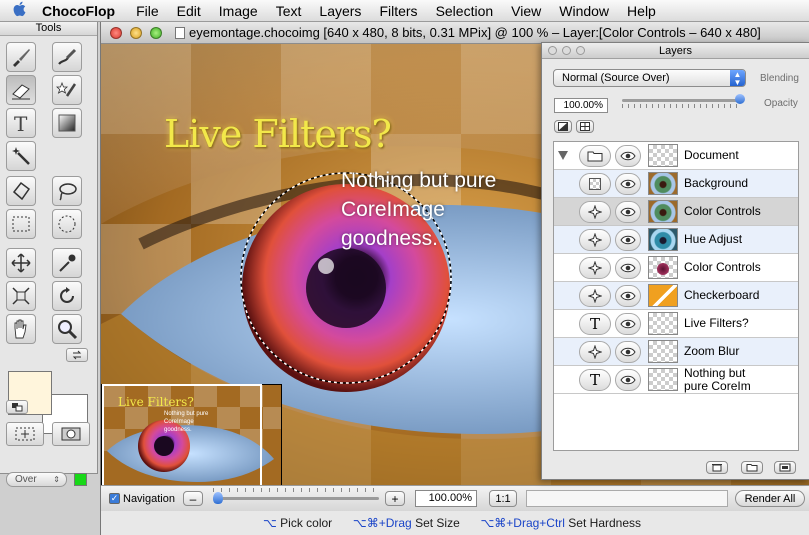 This screenshot has height=535, width=809. I want to click on opacity-slider-knob, so click(740, 99).